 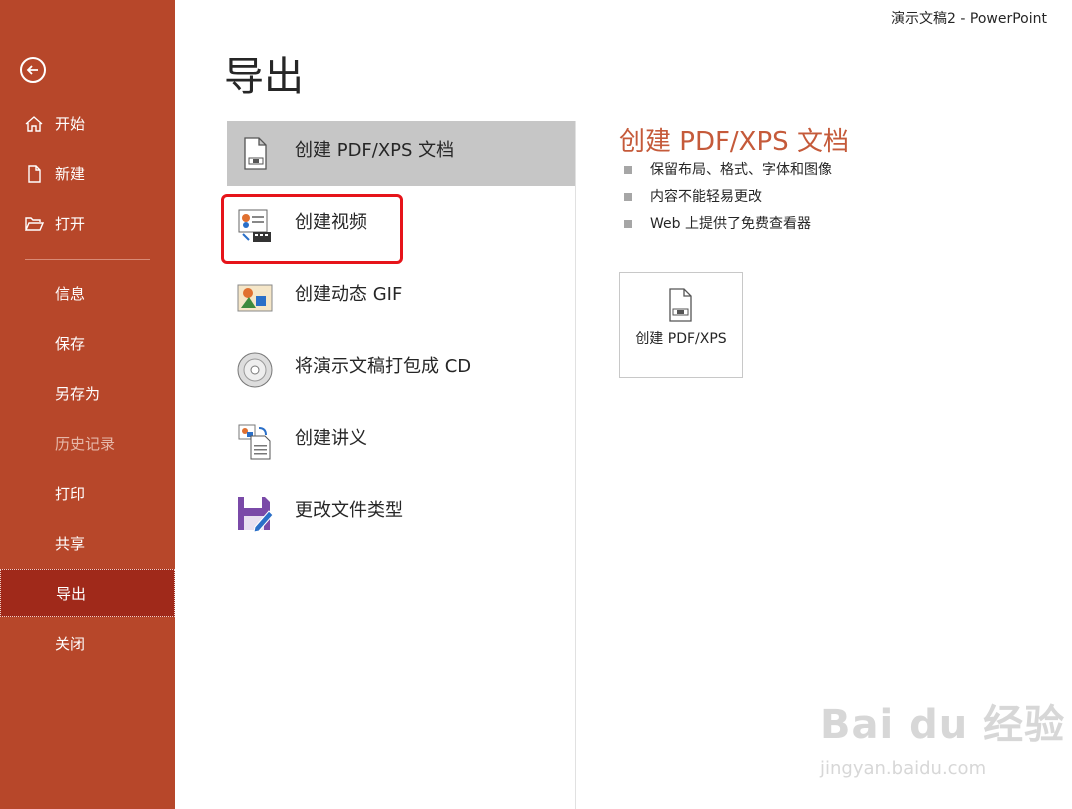 What do you see at coordinates (34, 124) in the screenshot?
I see `home-icon` at bounding box center [34, 124].